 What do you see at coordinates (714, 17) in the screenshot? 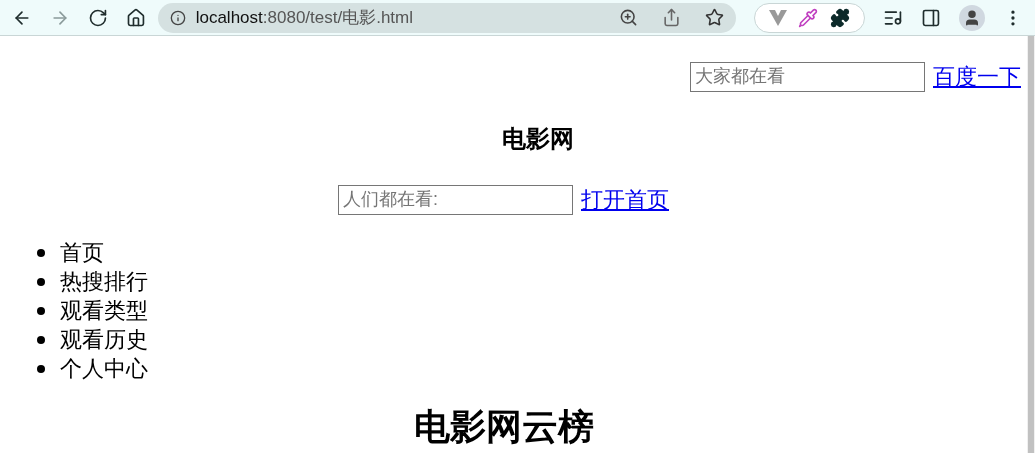
I see `bookmark-star-icon` at bounding box center [714, 17].